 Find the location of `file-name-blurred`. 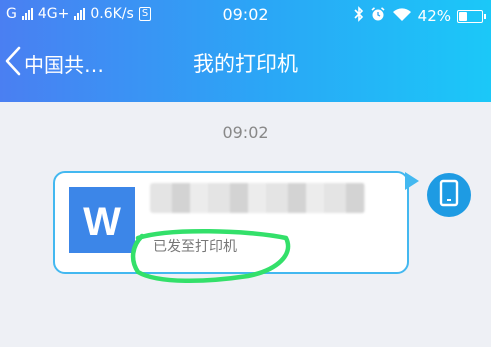

file-name-blurred is located at coordinates (257, 198).